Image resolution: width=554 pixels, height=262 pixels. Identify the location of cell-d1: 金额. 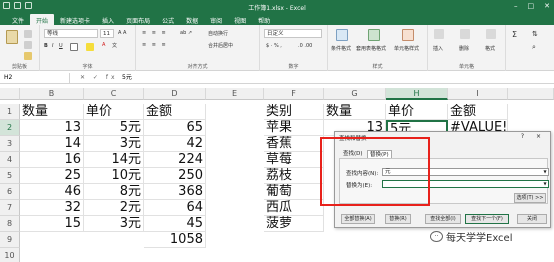
(175, 112).